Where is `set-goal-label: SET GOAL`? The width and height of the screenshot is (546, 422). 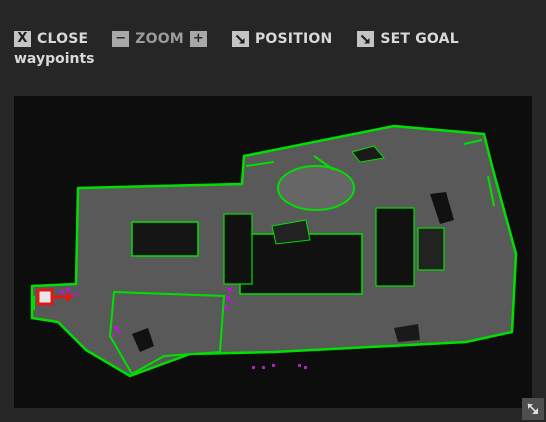 set-goal-label: SET GOAL is located at coordinates (419, 39).